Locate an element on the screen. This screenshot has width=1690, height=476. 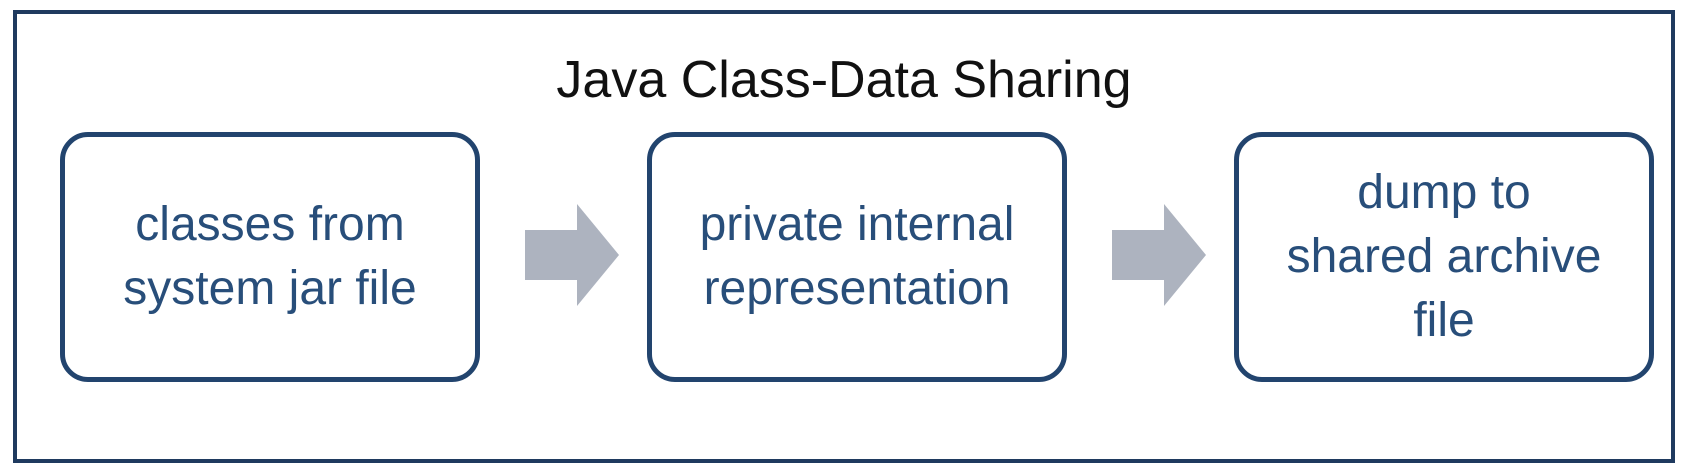
step-box-private-internal-representation: private internal representation is located at coordinates (857, 257).